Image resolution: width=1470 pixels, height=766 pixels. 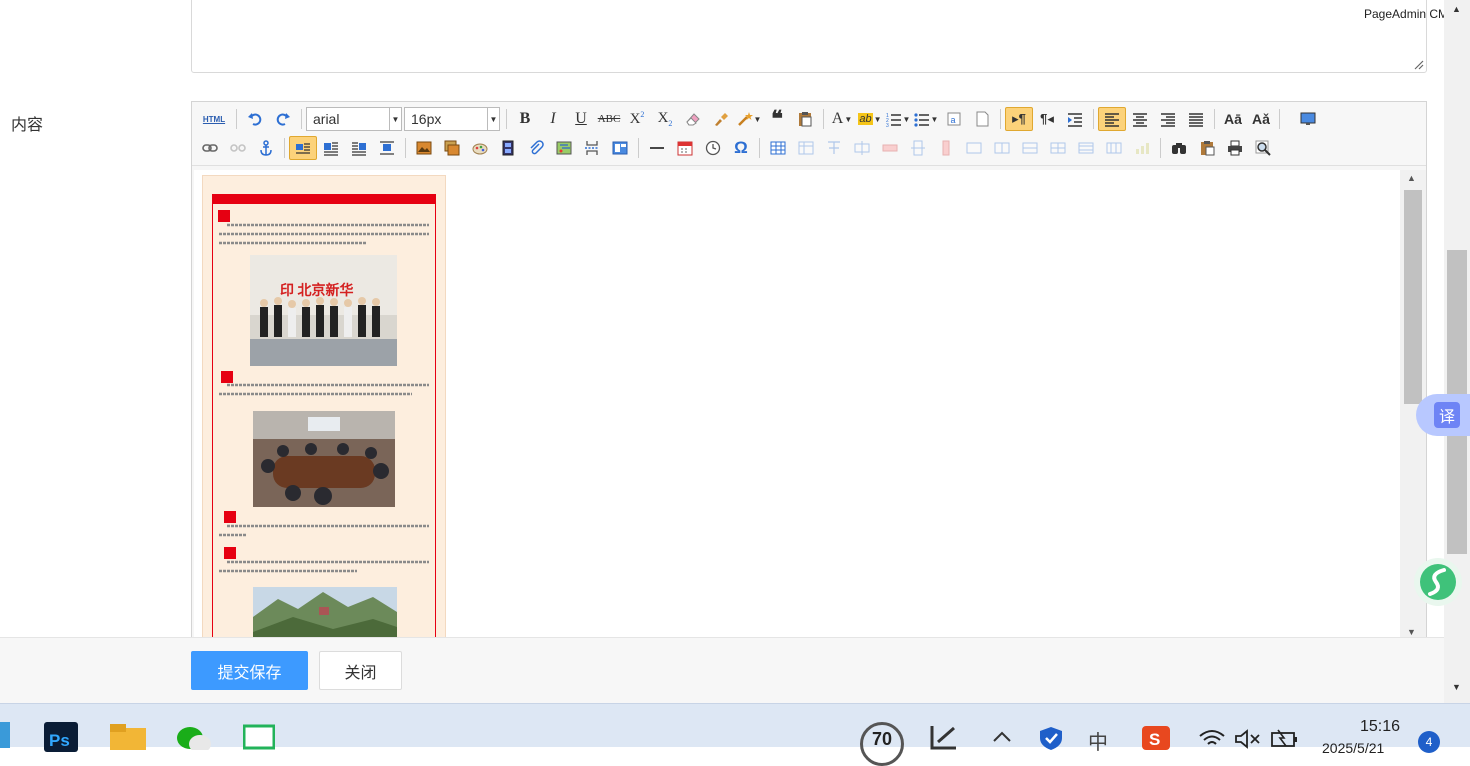 What do you see at coordinates (354, 119) in the screenshot?
I see `font-family-select: arial ▼` at bounding box center [354, 119].